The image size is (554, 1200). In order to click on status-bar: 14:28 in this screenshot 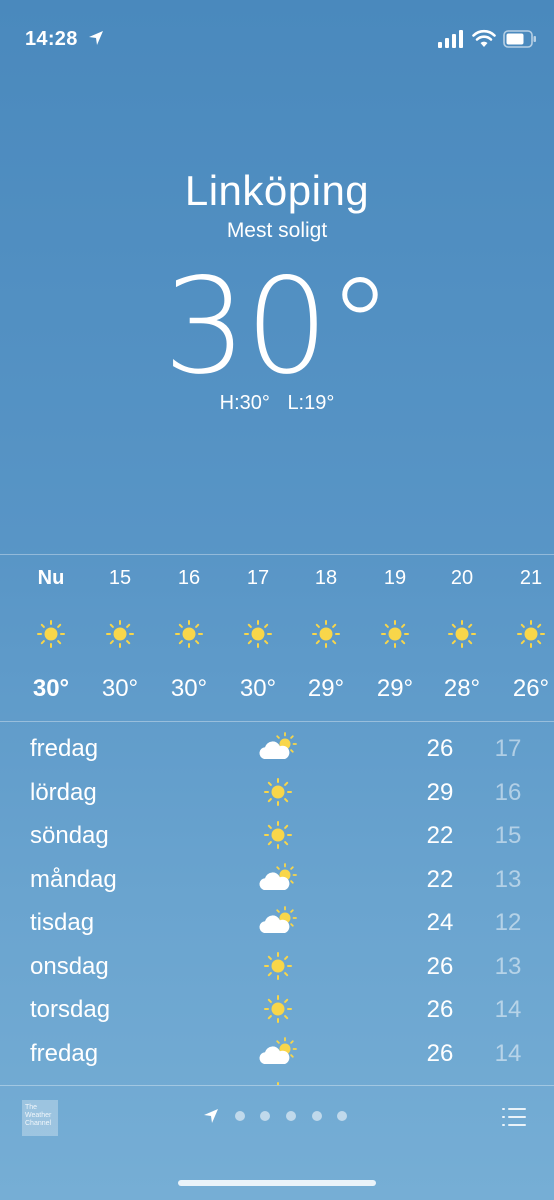, I will do `click(277, 40)`.